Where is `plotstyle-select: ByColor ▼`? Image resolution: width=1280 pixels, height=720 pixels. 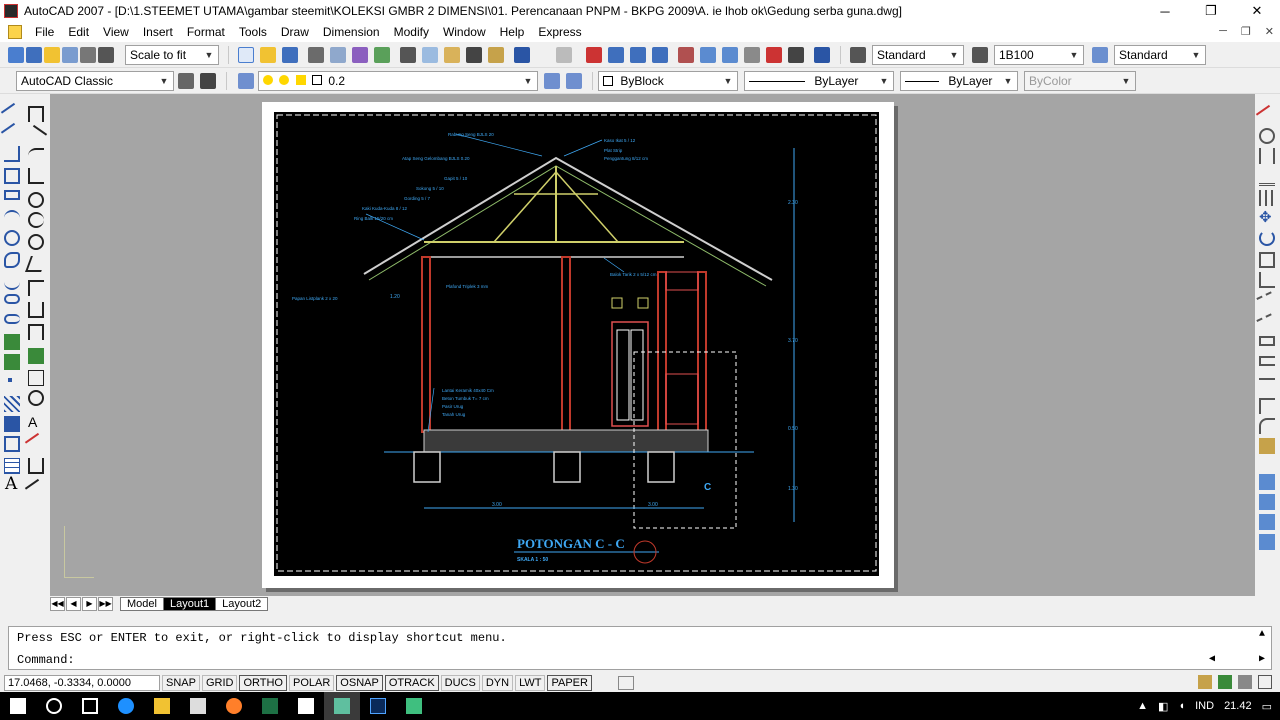 plotstyle-select: ByColor ▼ is located at coordinates (1080, 81).